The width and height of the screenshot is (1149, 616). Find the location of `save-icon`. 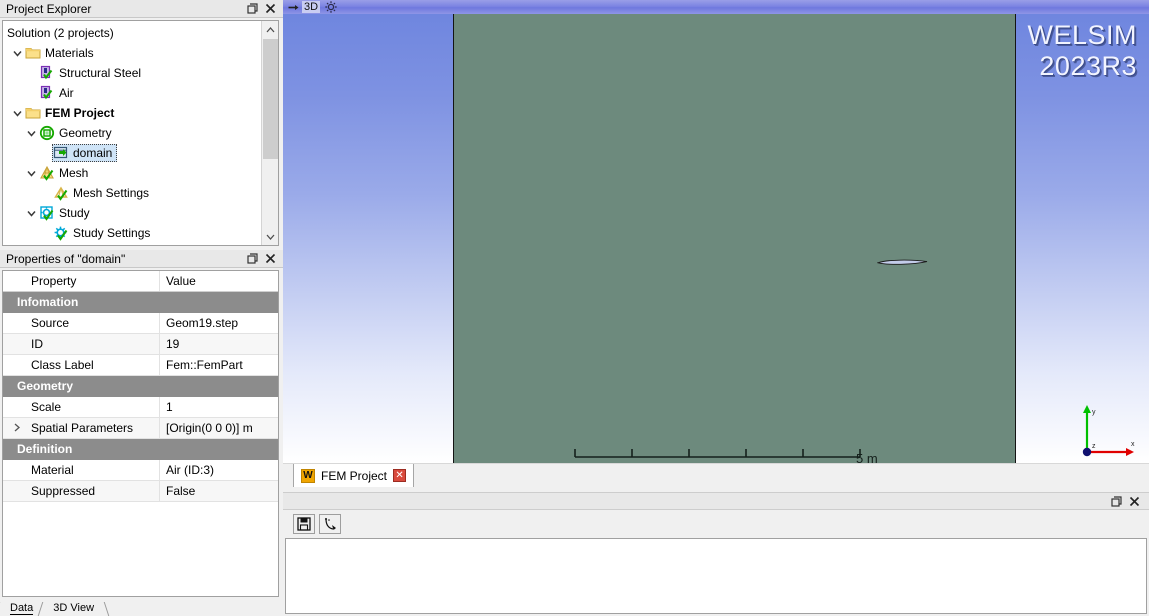

save-icon is located at coordinates (304, 524).